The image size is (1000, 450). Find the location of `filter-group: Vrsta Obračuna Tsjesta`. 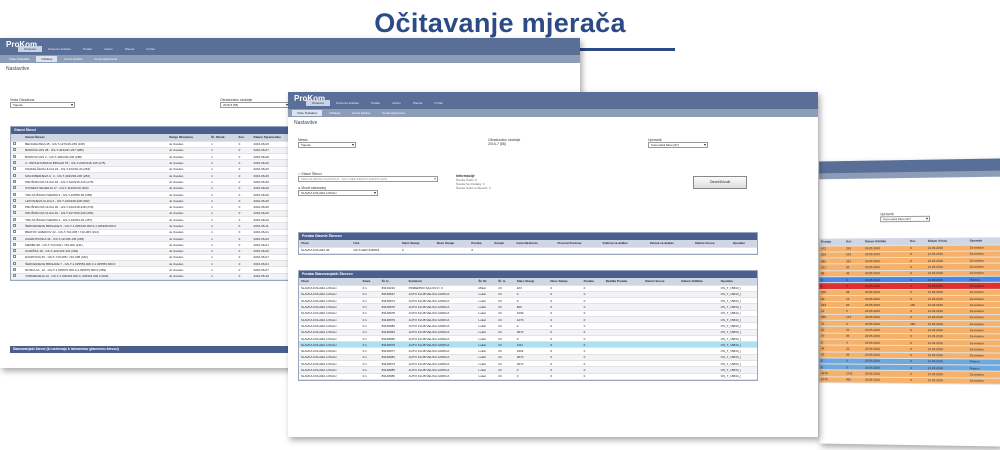

filter-group: Vrsta Obračuna Tsjesta is located at coordinates (42, 103).